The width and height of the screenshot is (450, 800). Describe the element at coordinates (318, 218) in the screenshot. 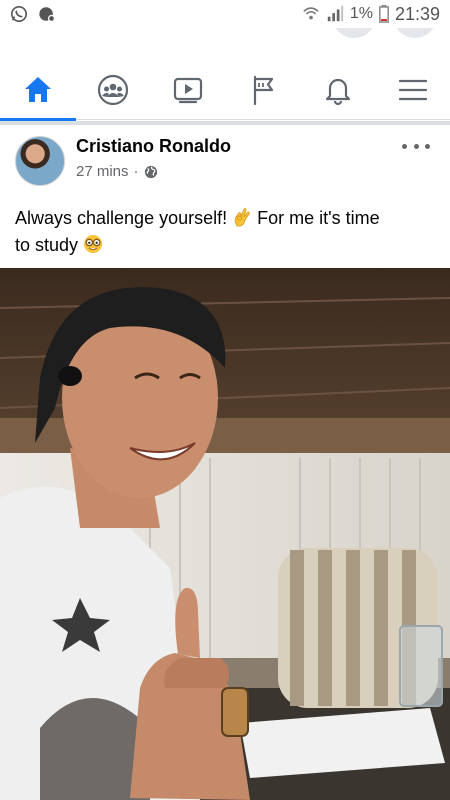

I see `post-text-line2: For me it's time` at that location.